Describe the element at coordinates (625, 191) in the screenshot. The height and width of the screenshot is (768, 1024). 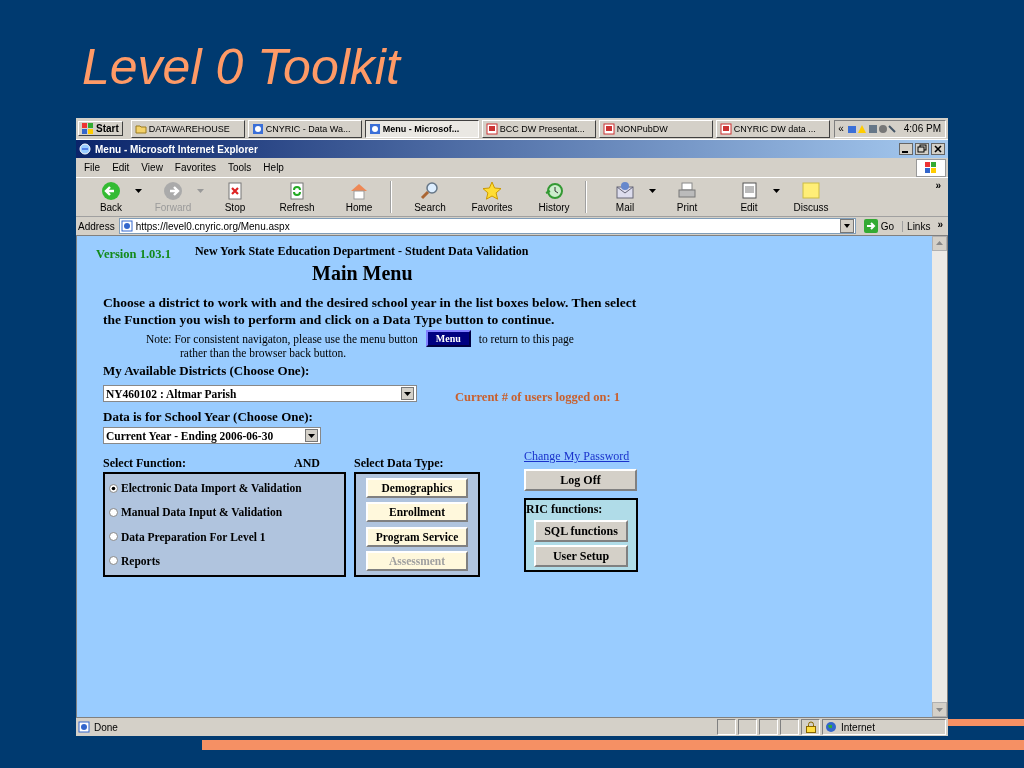
I see `envelope-icon` at that location.